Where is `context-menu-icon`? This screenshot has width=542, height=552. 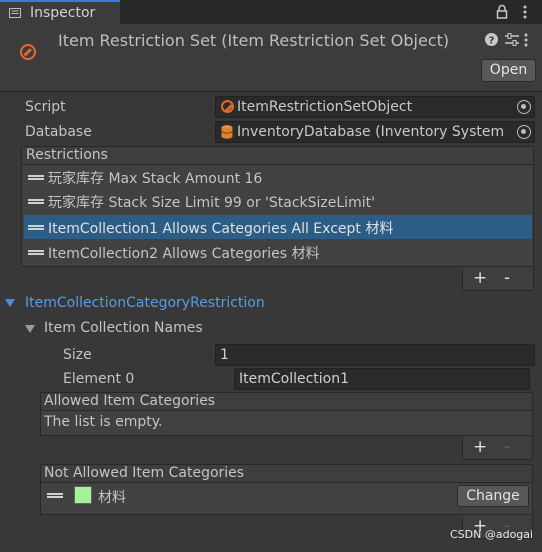 context-menu-icon is located at coordinates (526, 40).